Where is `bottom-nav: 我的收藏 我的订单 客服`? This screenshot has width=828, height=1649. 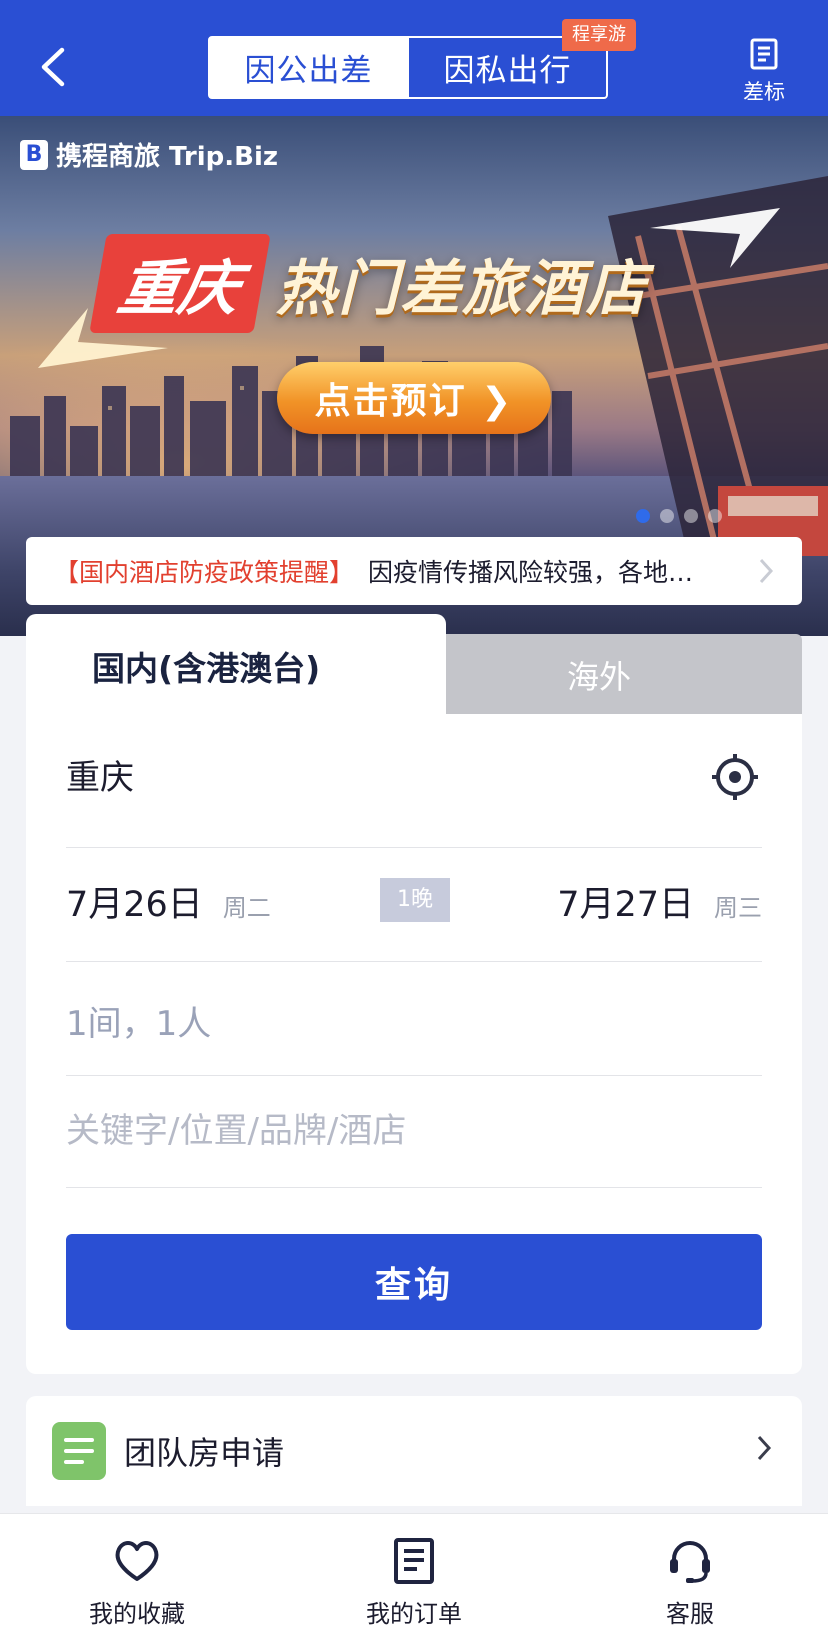
bottom-nav: 我的收藏 我的订单 客服 is located at coordinates (414, 1581).